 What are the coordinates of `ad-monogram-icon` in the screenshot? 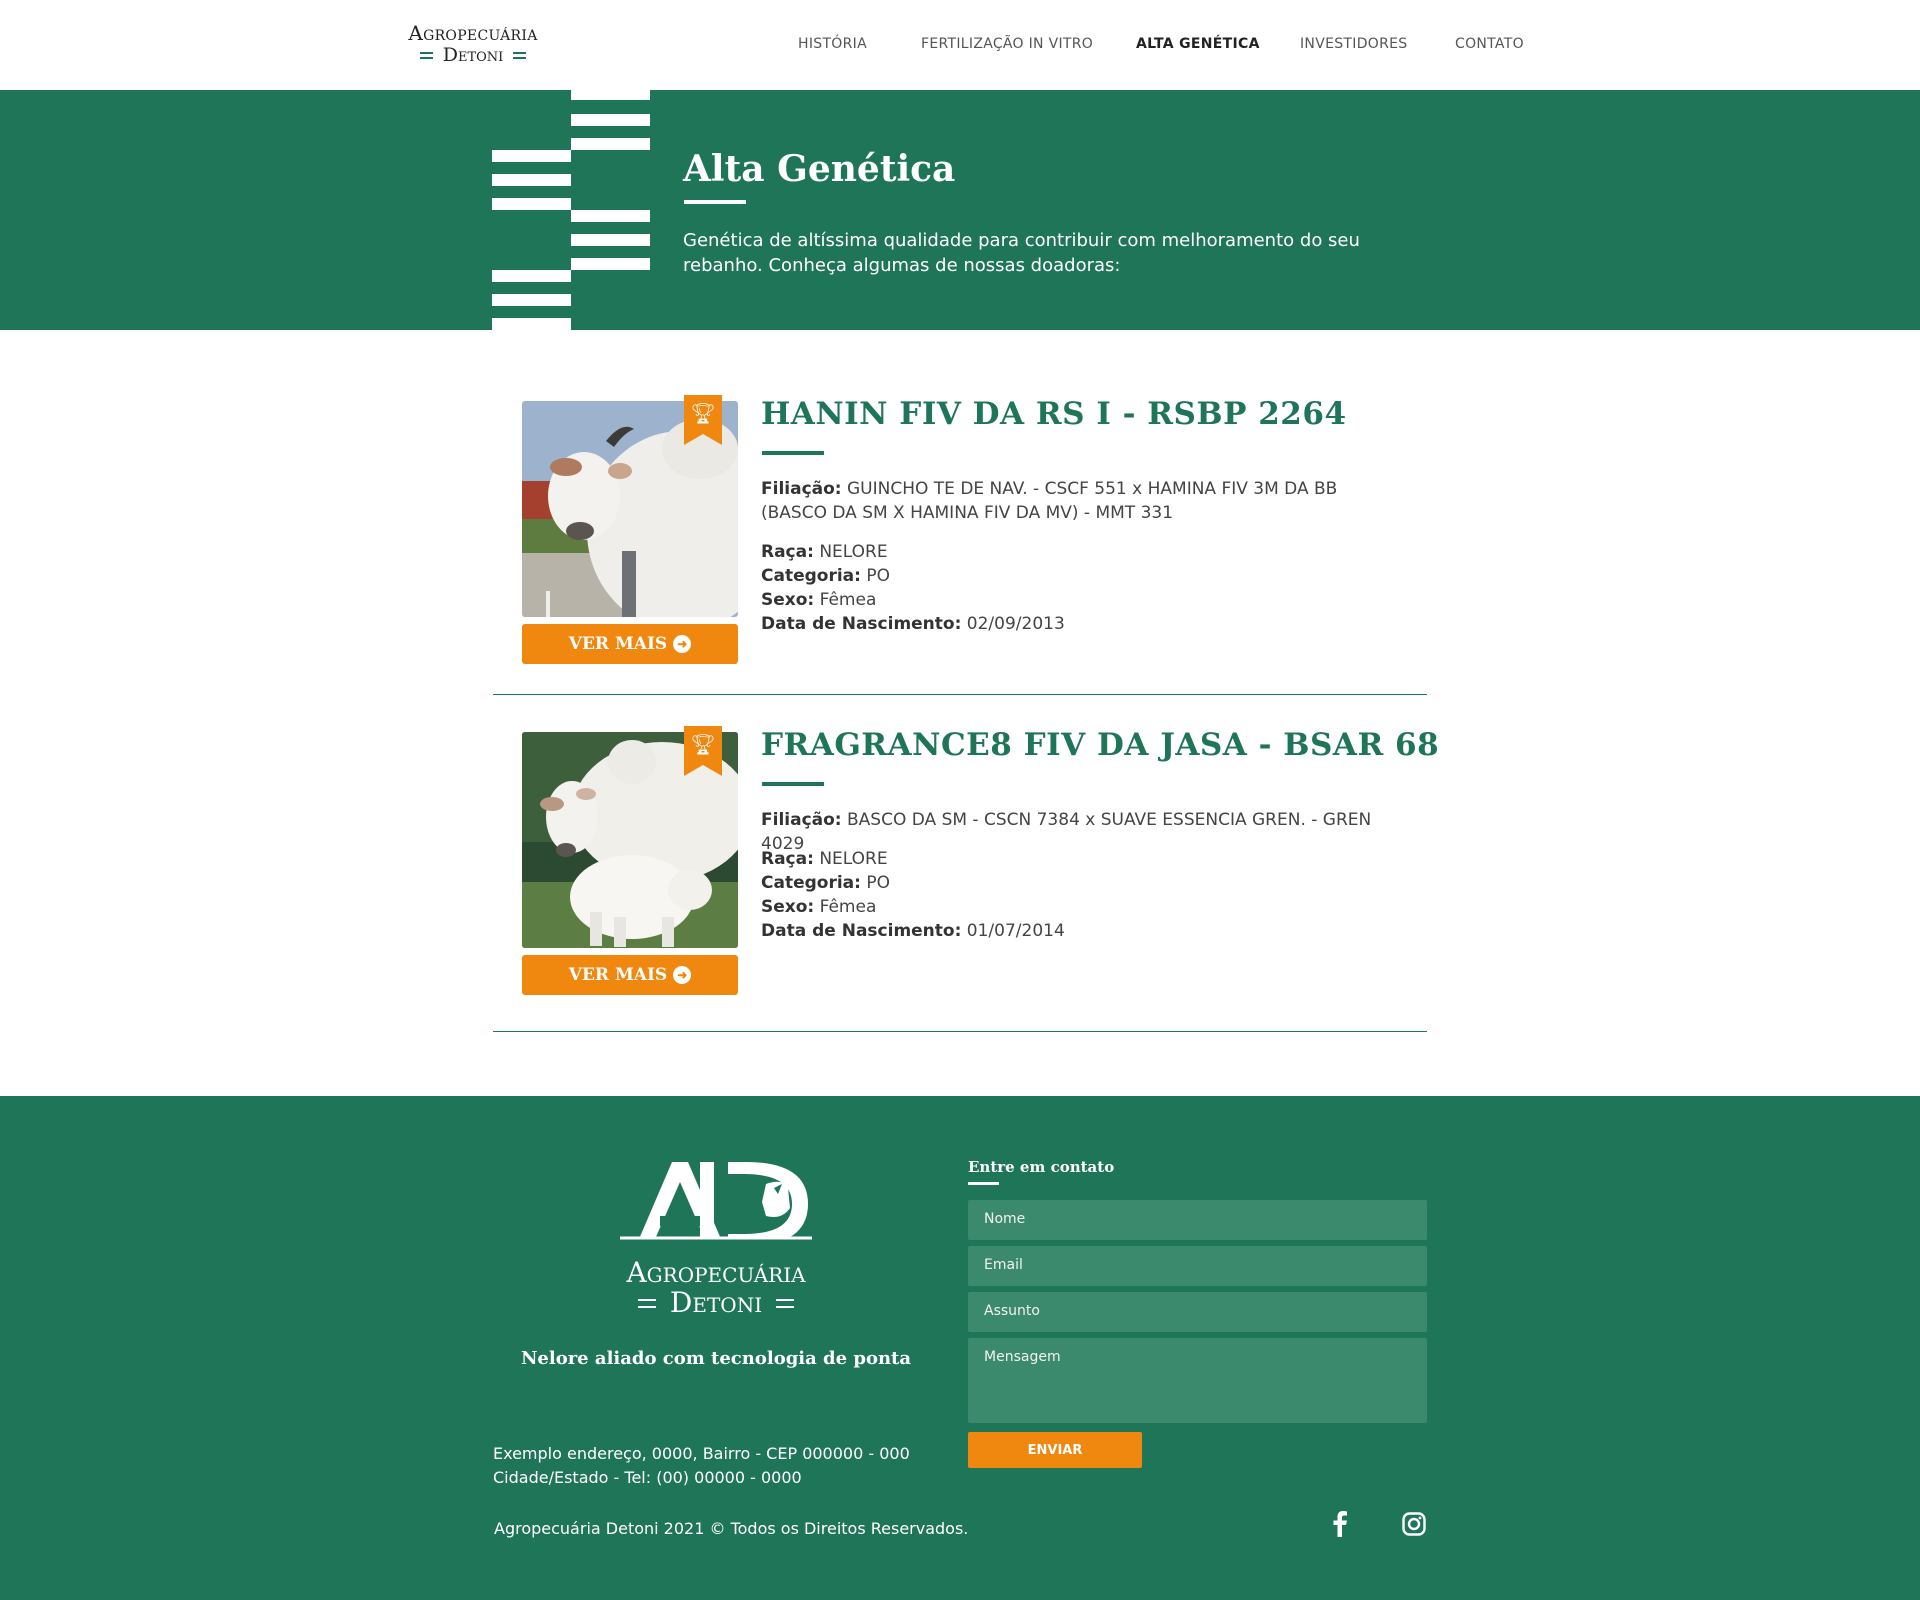 It's located at (716, 1206).